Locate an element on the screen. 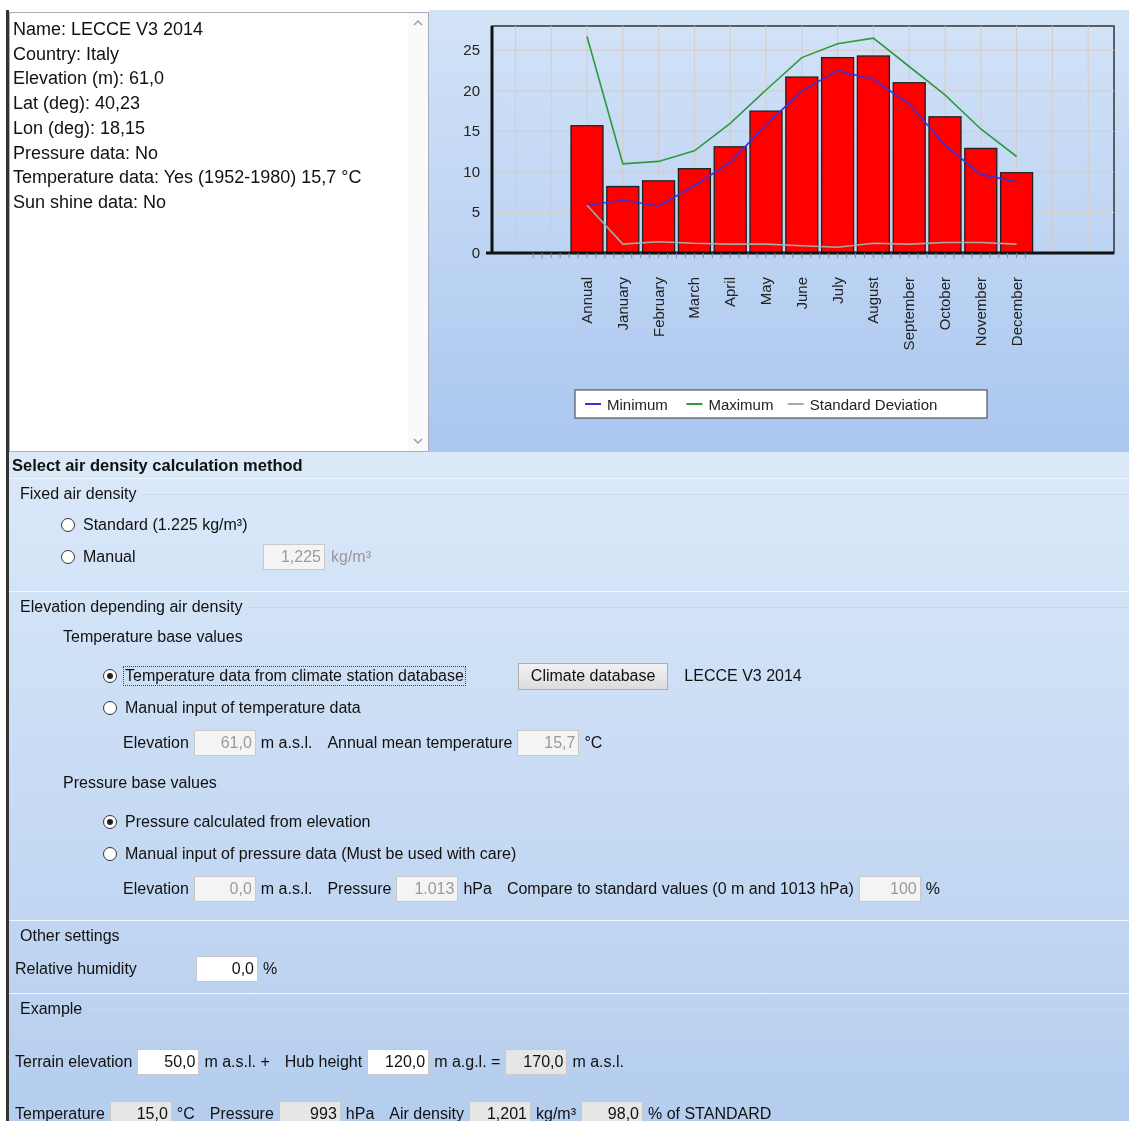 This screenshot has height=1121, width=1129. input-field: 15,0 is located at coordinates (140, 1111).